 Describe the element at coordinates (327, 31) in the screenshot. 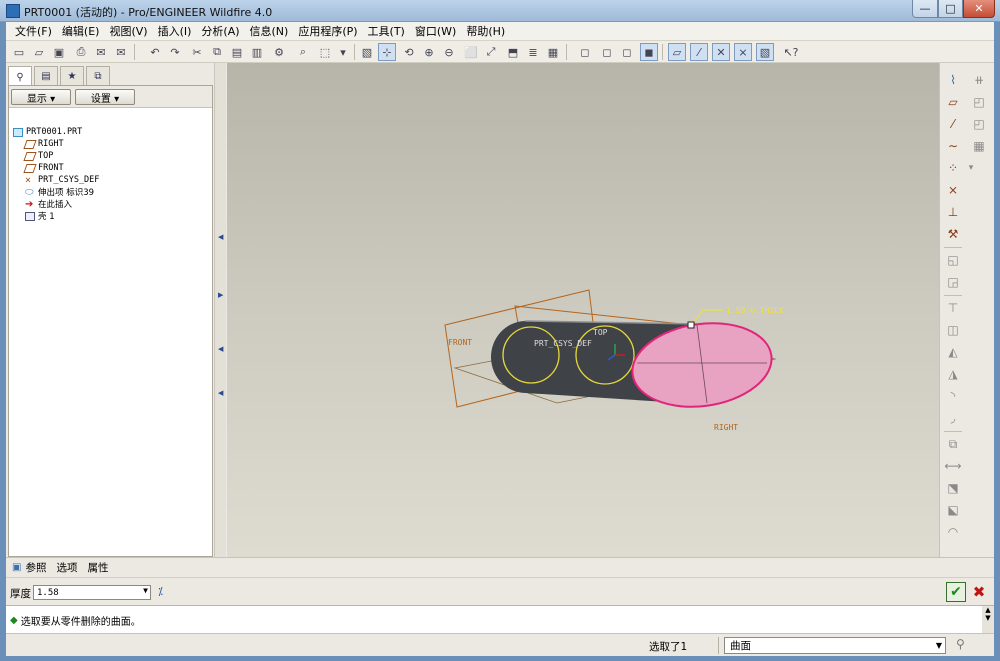

I see `menu-applications: 应用程序(P)` at that location.